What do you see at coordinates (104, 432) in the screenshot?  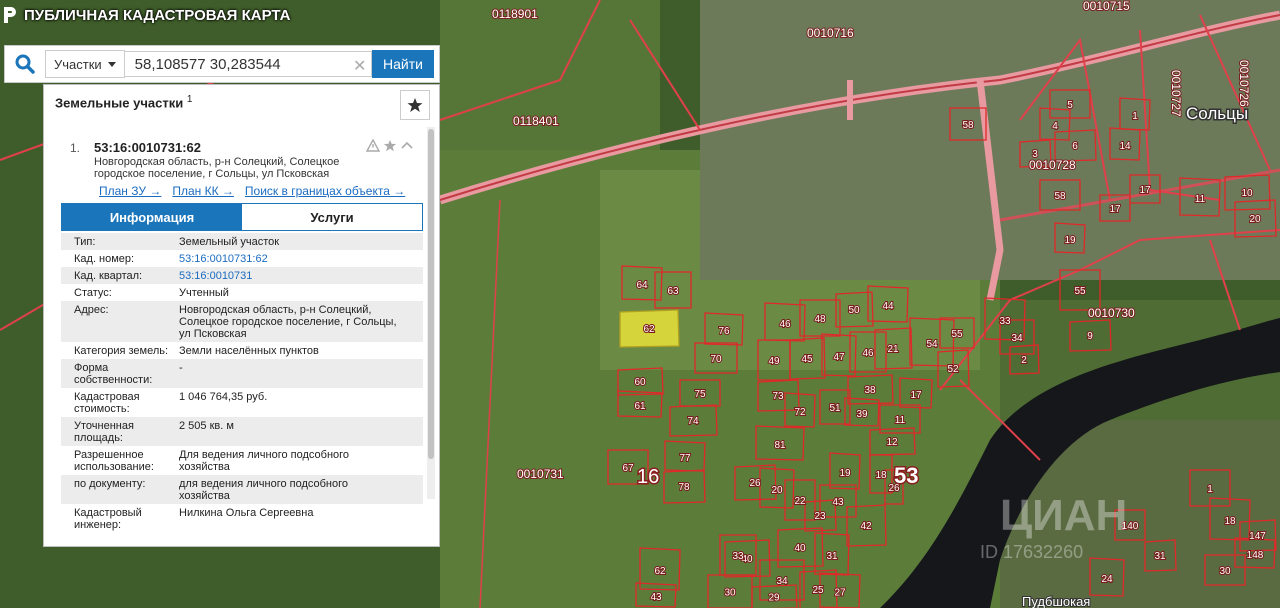 I see `info-key: Уточненная площадь:` at bounding box center [104, 432].